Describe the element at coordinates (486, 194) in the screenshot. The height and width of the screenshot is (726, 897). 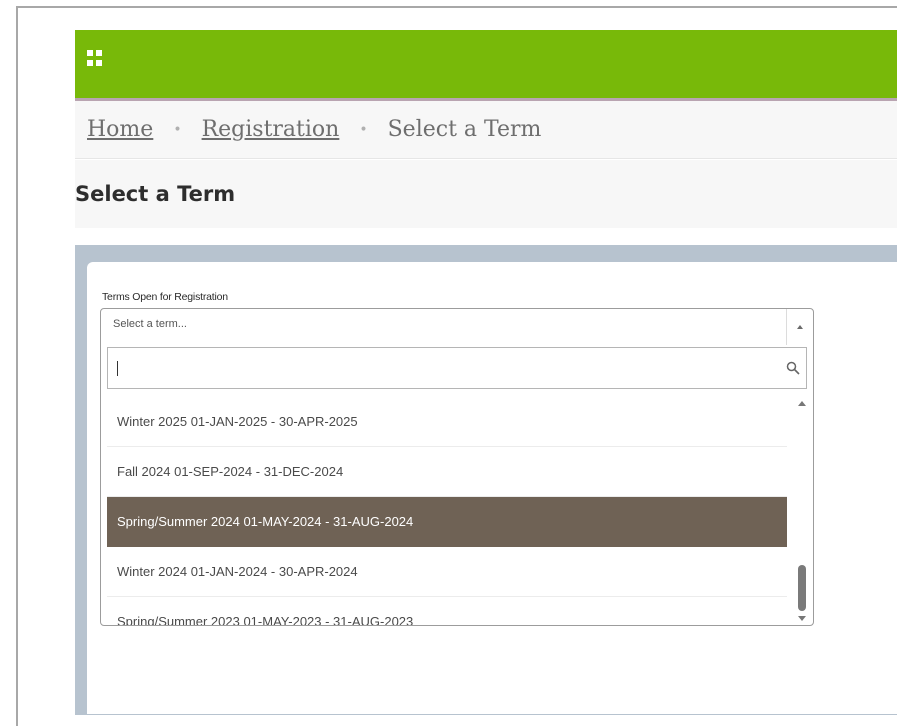
I see `title-bar: Select a Term` at that location.